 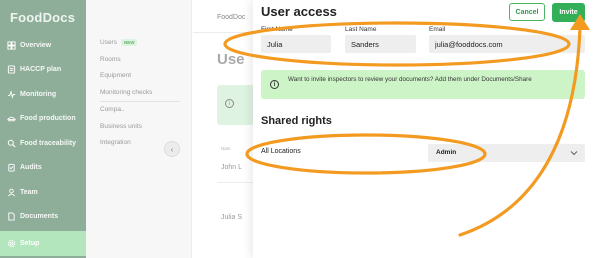 I want to click on sidebar-item-overview: Overview, so click(x=43, y=45).